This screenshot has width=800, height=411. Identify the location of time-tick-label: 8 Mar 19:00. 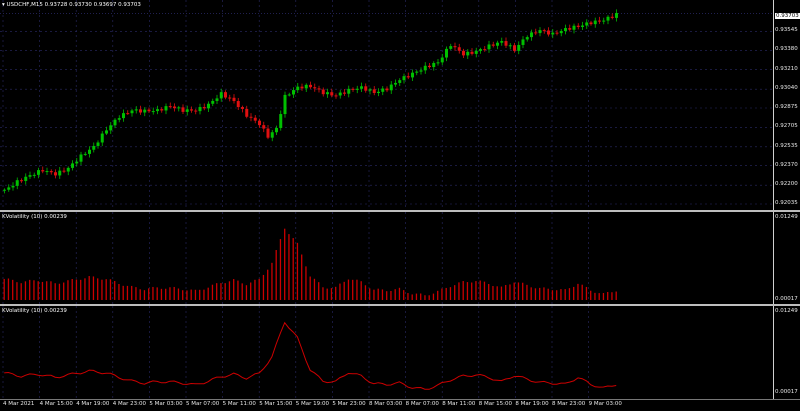
(532, 404).